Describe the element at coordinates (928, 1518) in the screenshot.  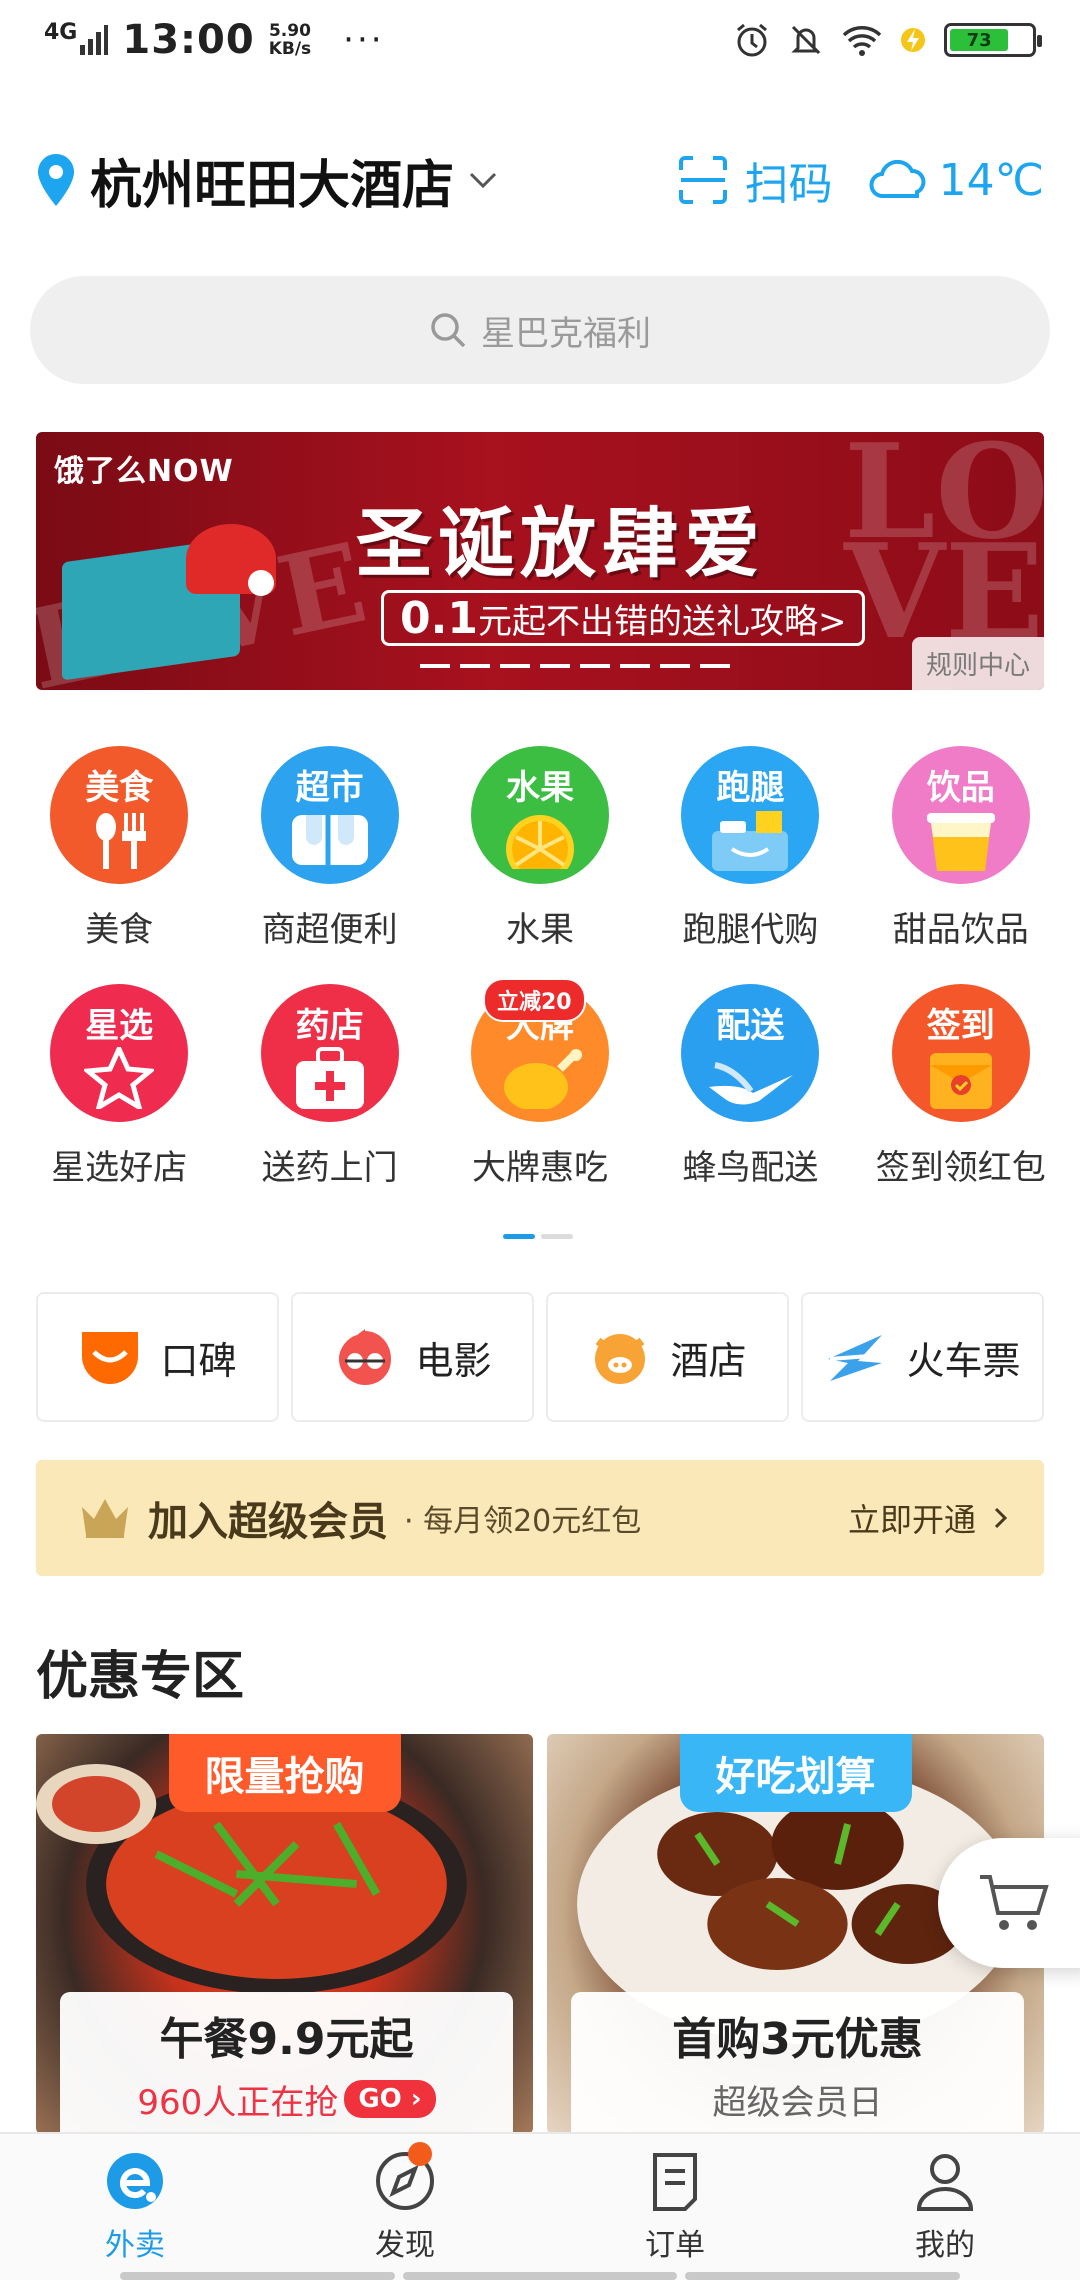
I see `vip-open-button: 立即开通` at that location.